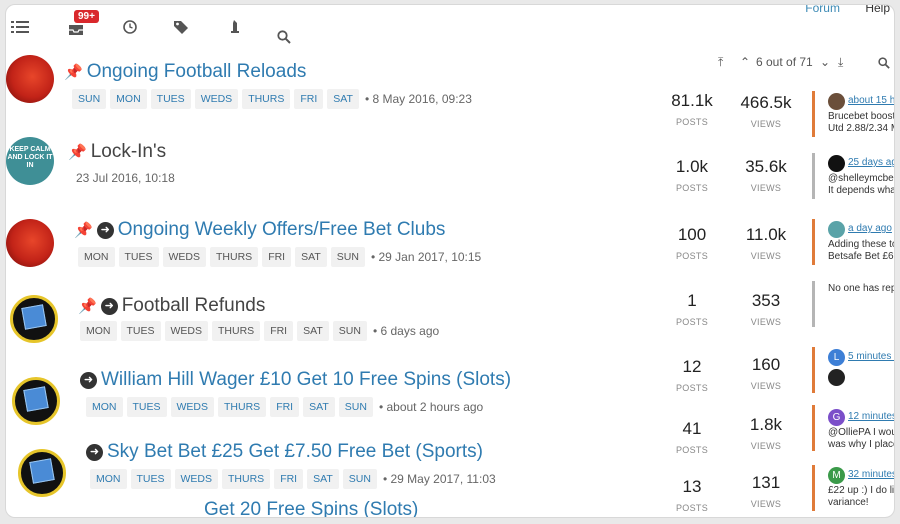  Describe the element at coordinates (130, 27) in the screenshot. I see `clock-icon` at that location.